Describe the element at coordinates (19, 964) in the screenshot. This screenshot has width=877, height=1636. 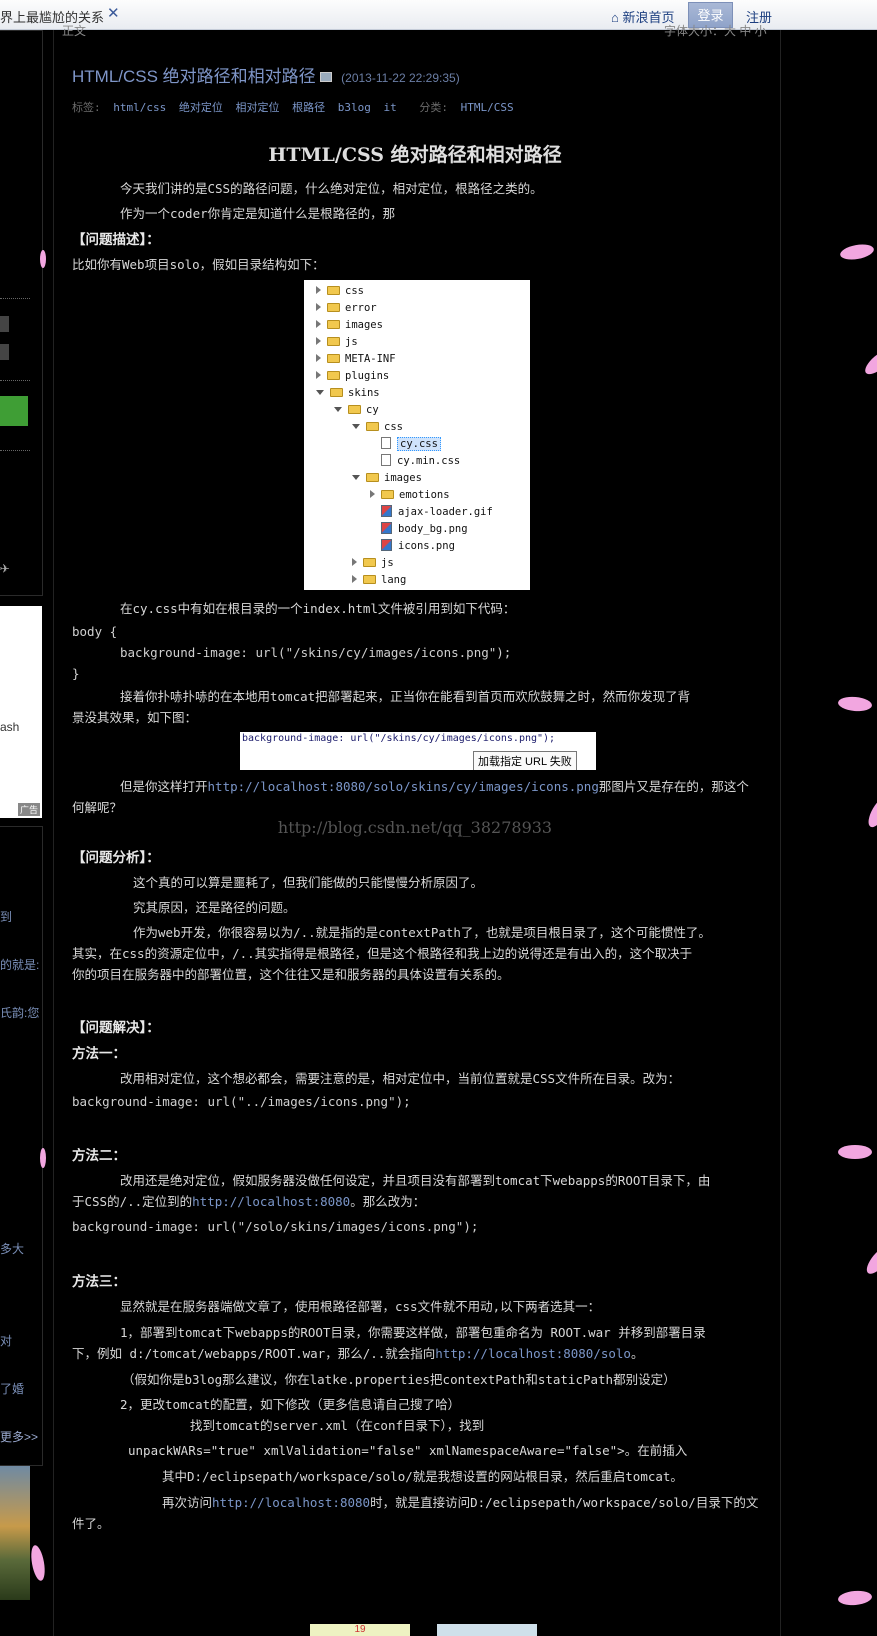
I see `sidebar-link: 的就是:` at that location.